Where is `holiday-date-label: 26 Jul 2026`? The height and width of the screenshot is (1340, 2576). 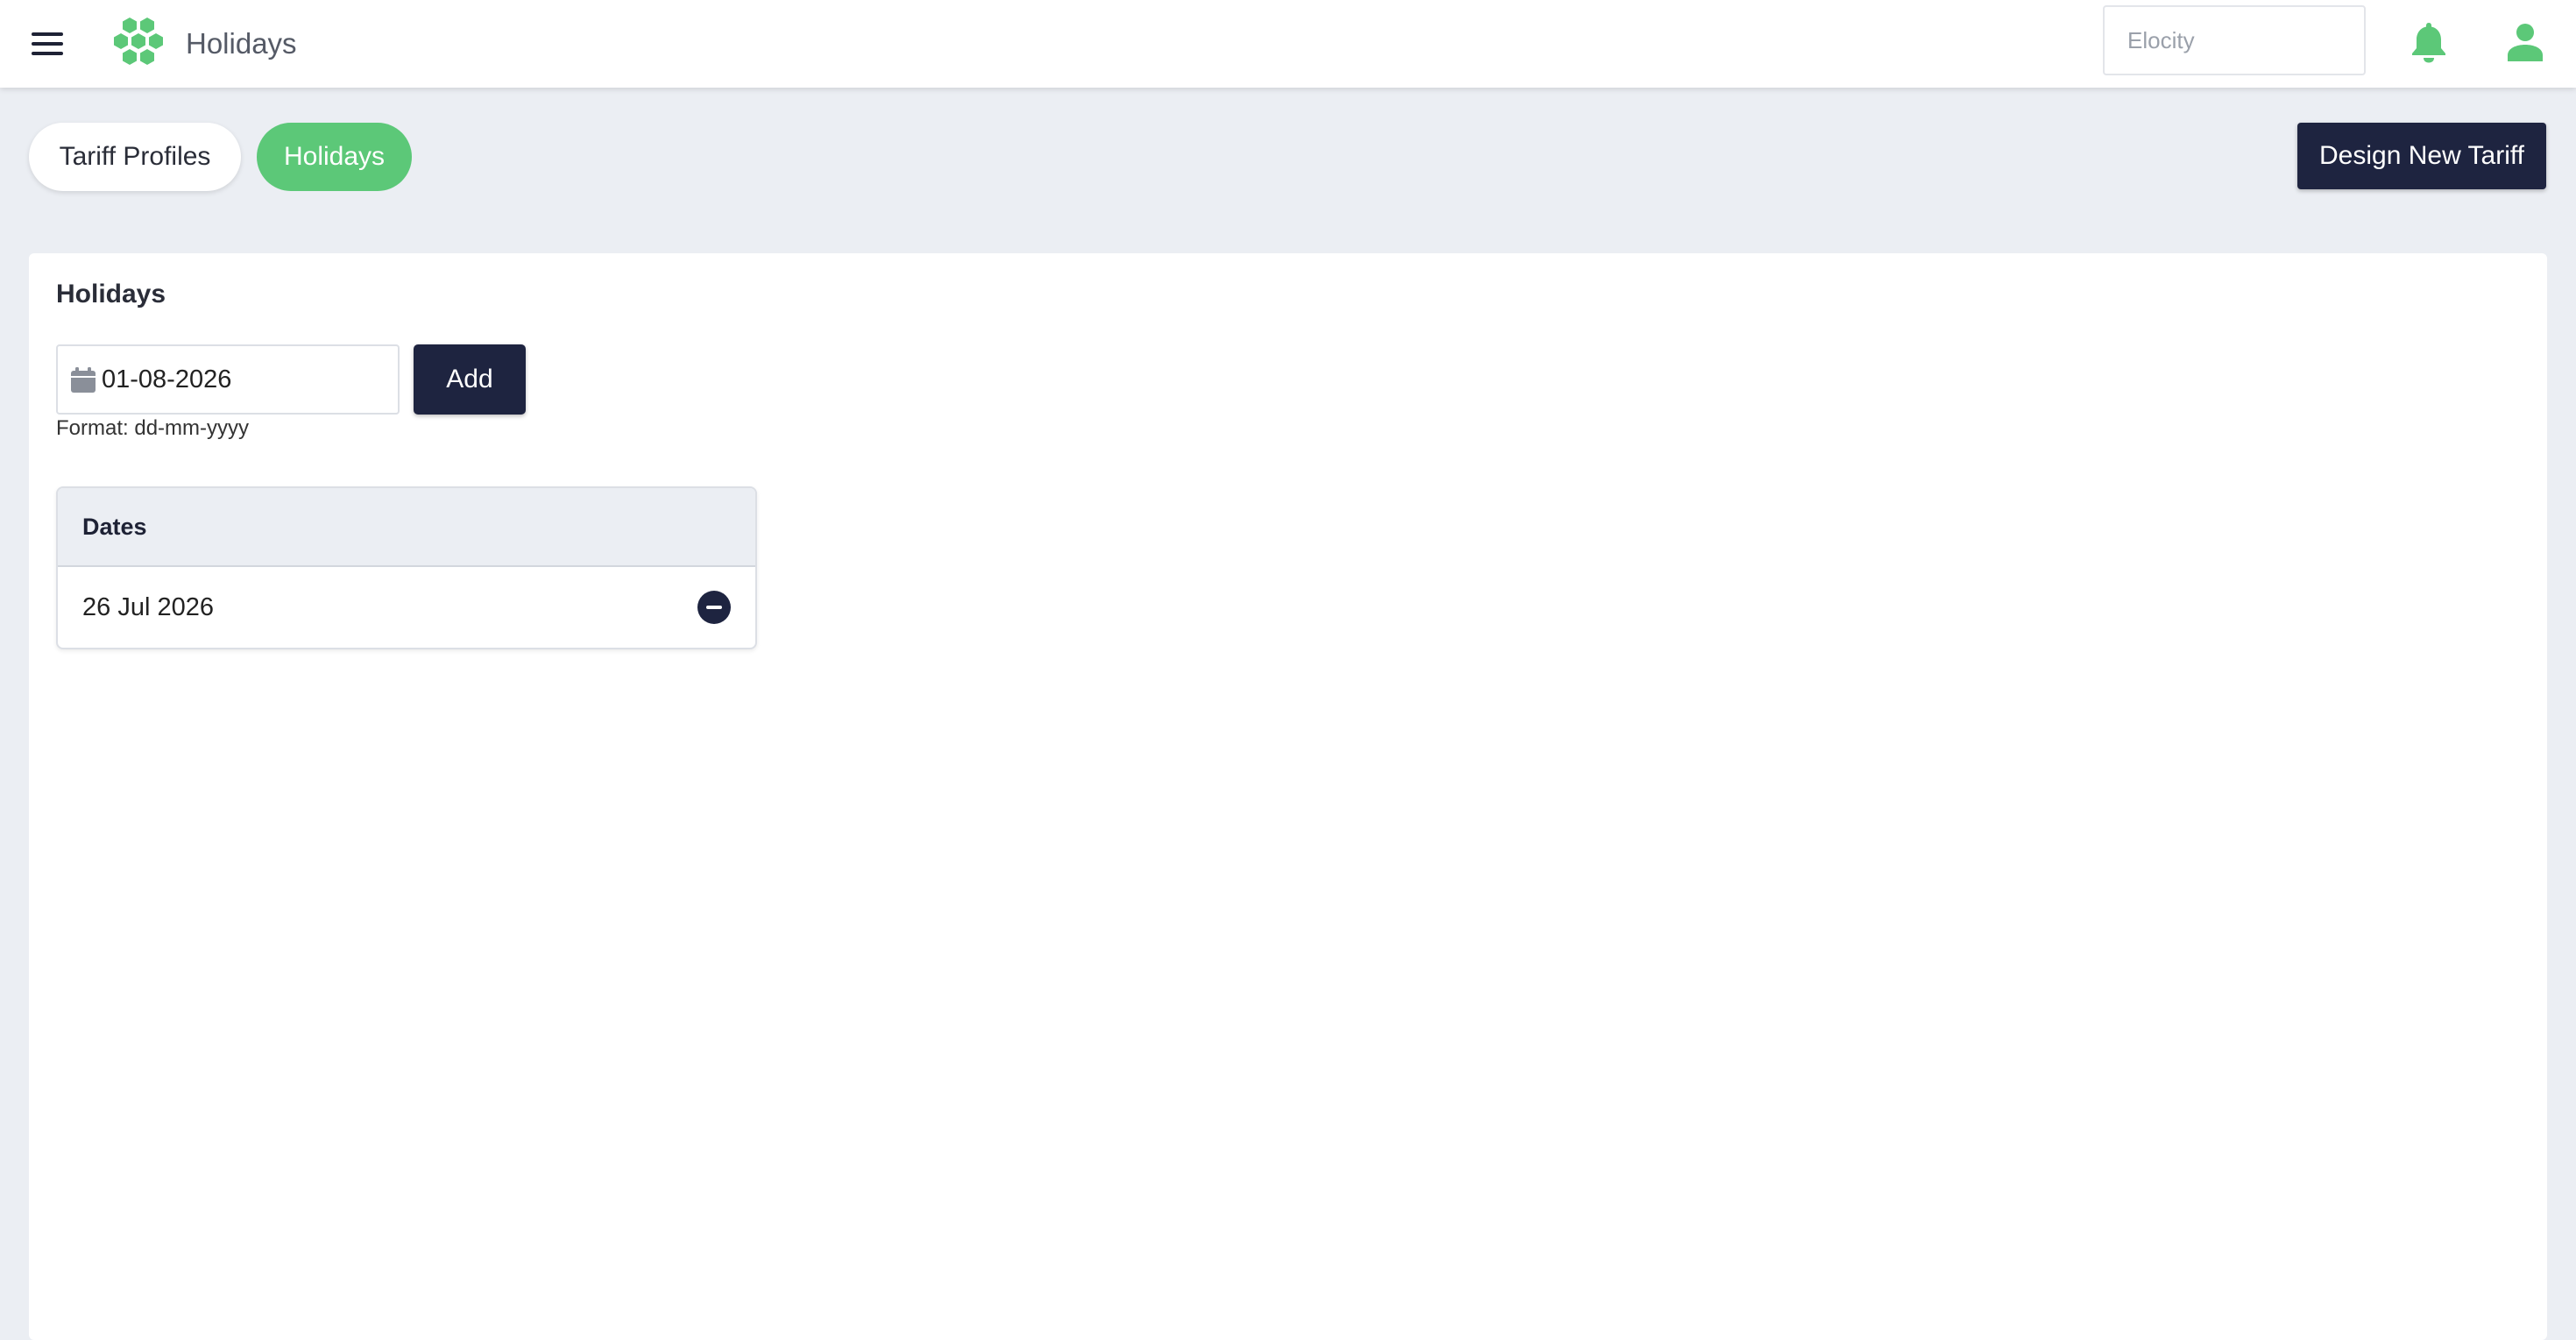
holiday-date-label: 26 Jul 2026 is located at coordinates (148, 606).